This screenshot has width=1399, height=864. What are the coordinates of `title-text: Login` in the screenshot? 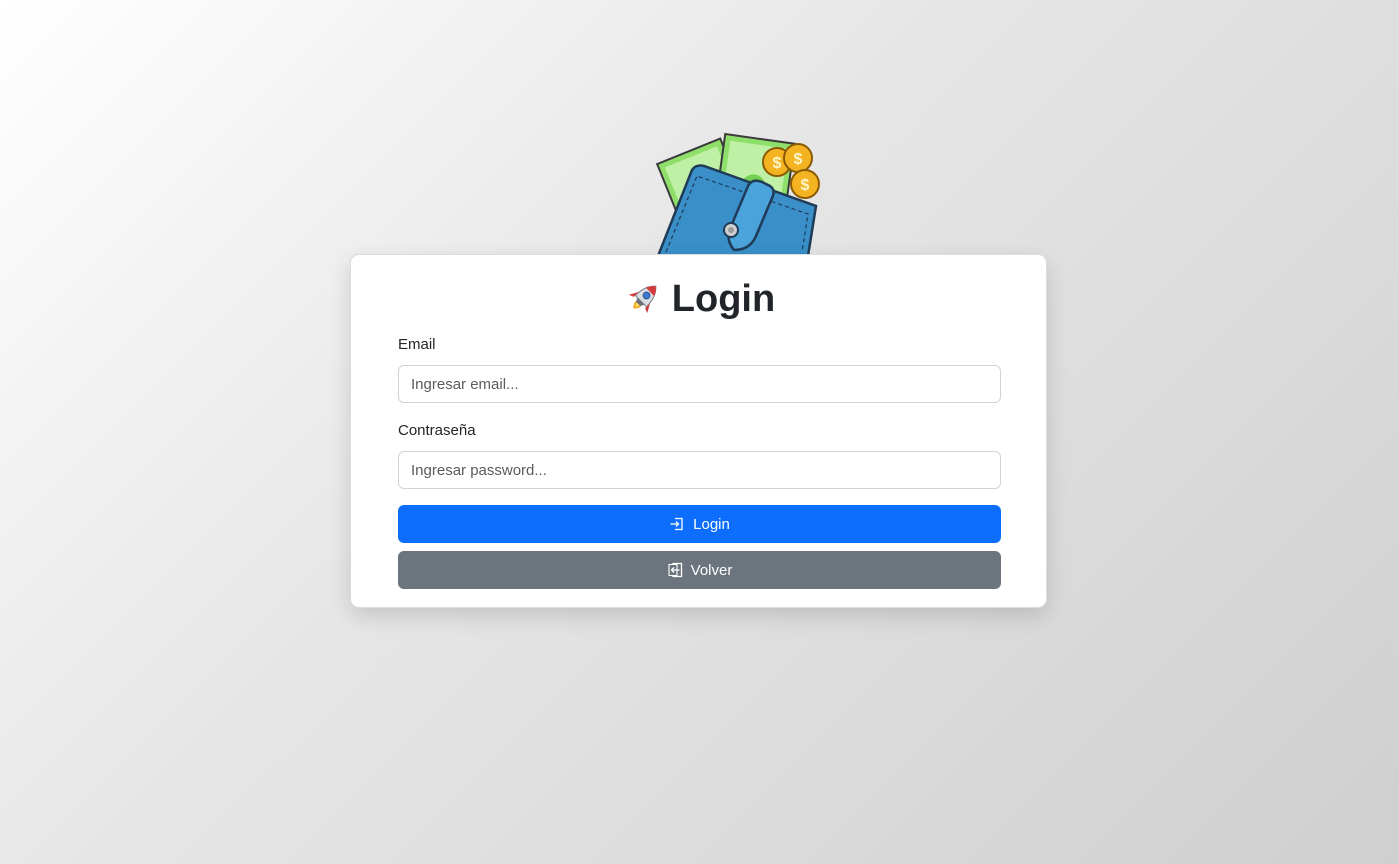 It's located at (723, 299).